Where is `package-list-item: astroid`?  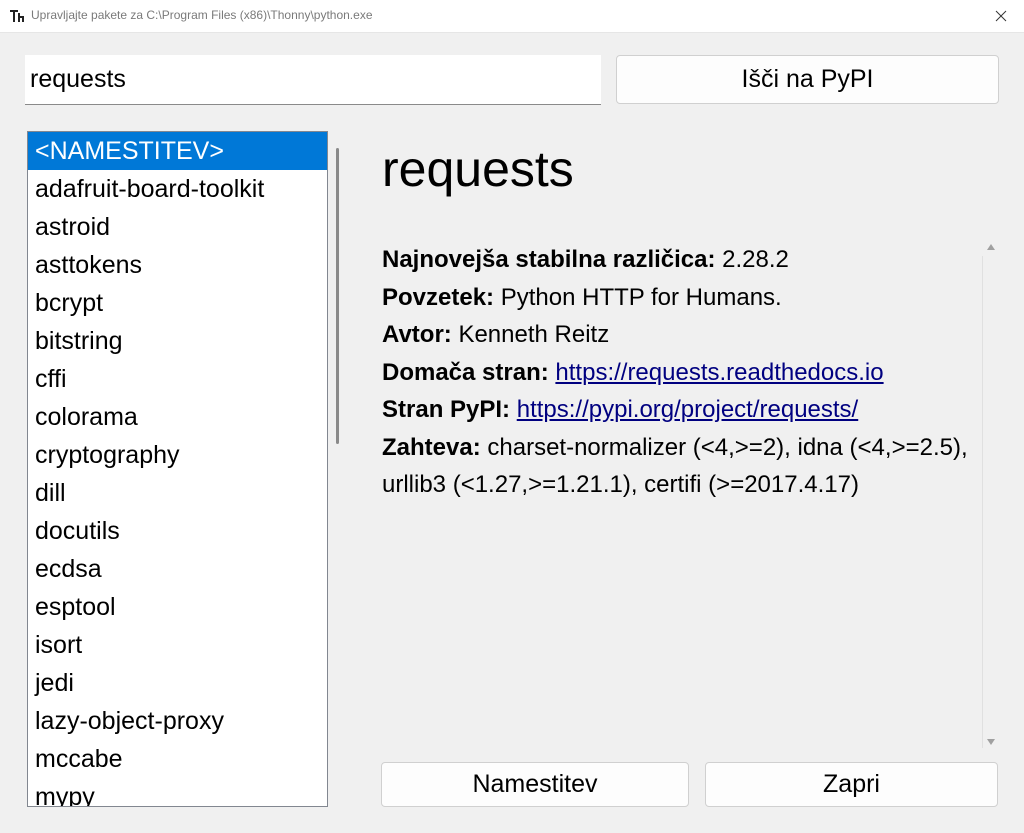 package-list-item: astroid is located at coordinates (177, 227).